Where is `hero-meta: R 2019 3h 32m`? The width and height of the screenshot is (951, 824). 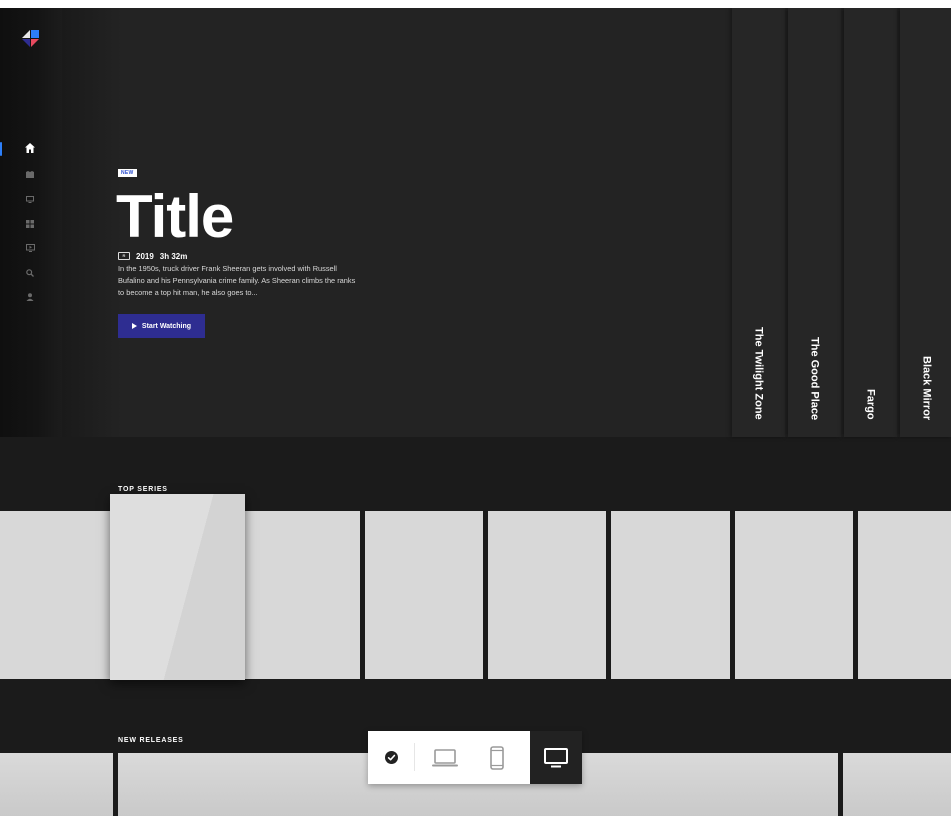
hero-meta: R 2019 3h 32m is located at coordinates (152, 256).